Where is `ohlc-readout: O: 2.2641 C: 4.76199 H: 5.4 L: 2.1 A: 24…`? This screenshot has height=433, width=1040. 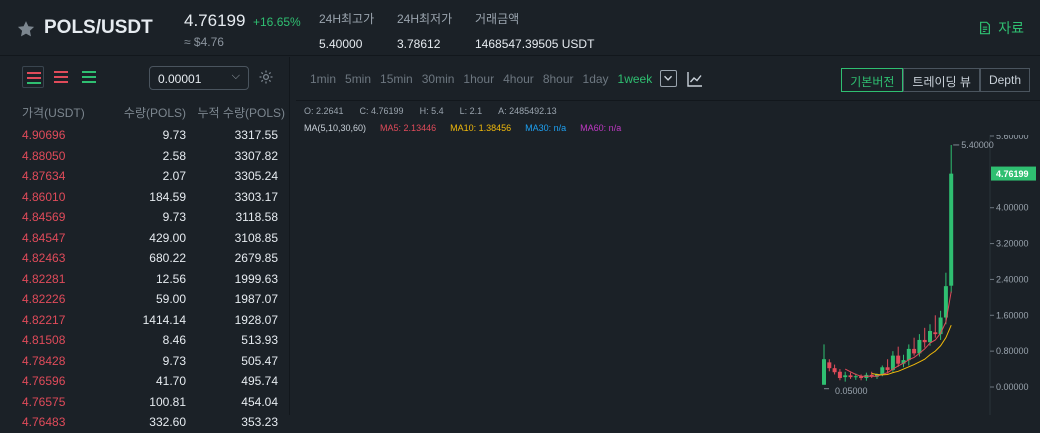
ohlc-readout: O: 2.2641 C: 4.76199 H: 5.4 L: 2.1 A: 24… is located at coordinates (430, 111).